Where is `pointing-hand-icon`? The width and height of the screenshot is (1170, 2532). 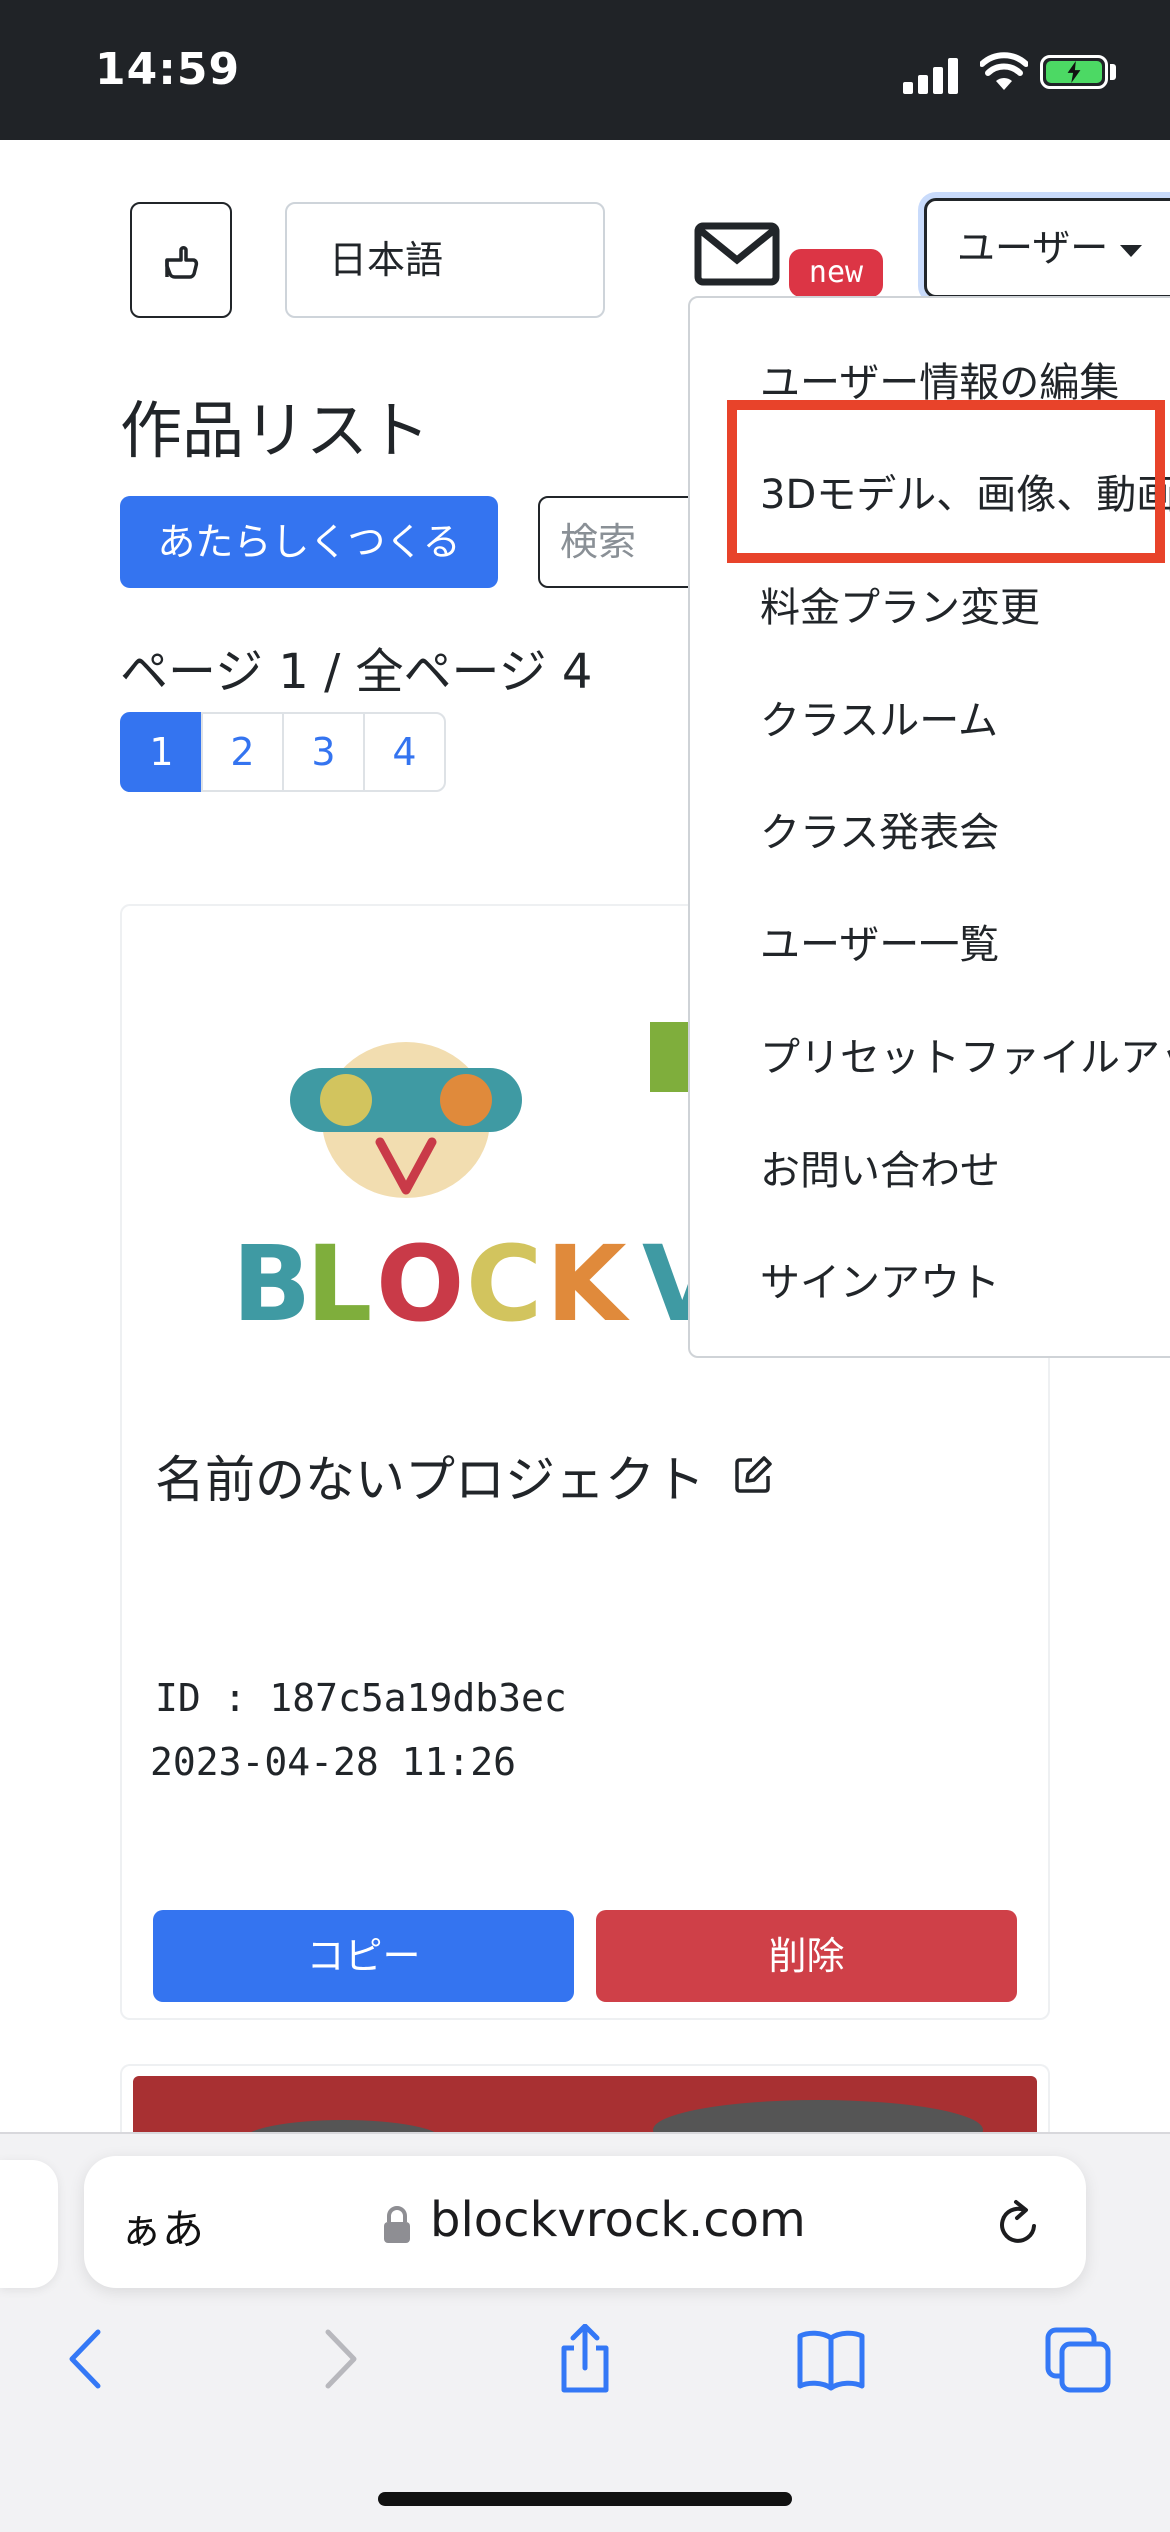 pointing-hand-icon is located at coordinates (182, 262).